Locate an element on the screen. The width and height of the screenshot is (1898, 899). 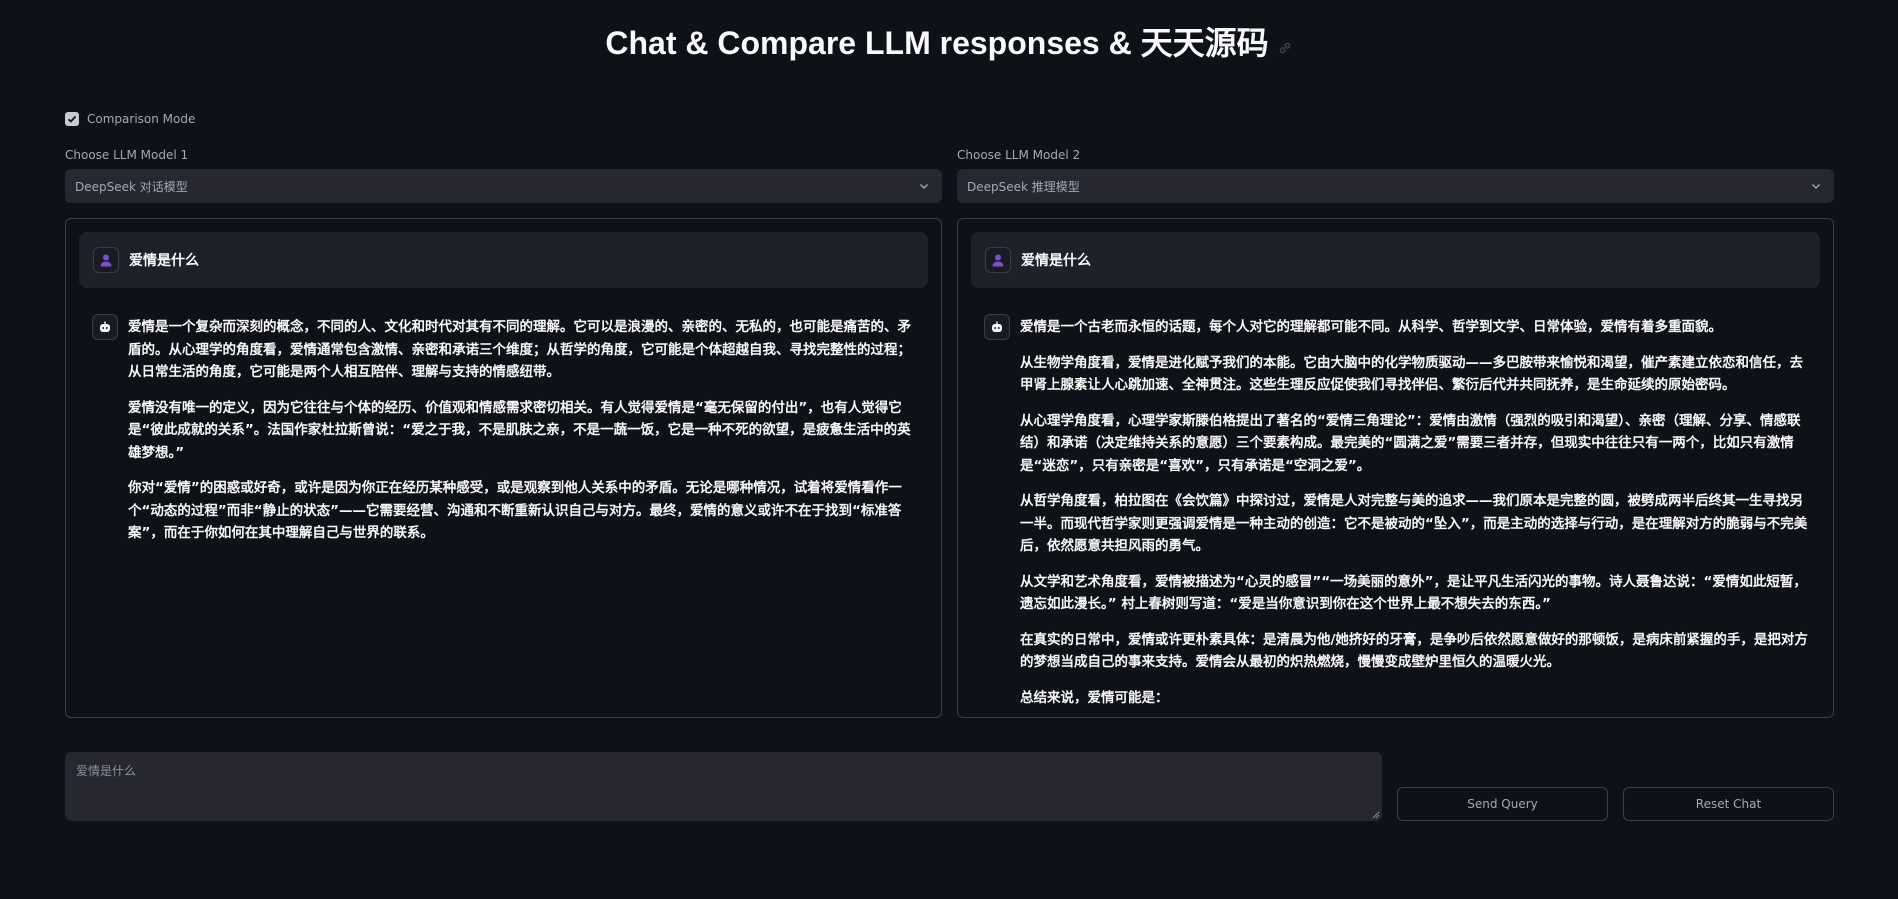
section-text: ，爱情可能是： is located at coordinates (1121, 697).